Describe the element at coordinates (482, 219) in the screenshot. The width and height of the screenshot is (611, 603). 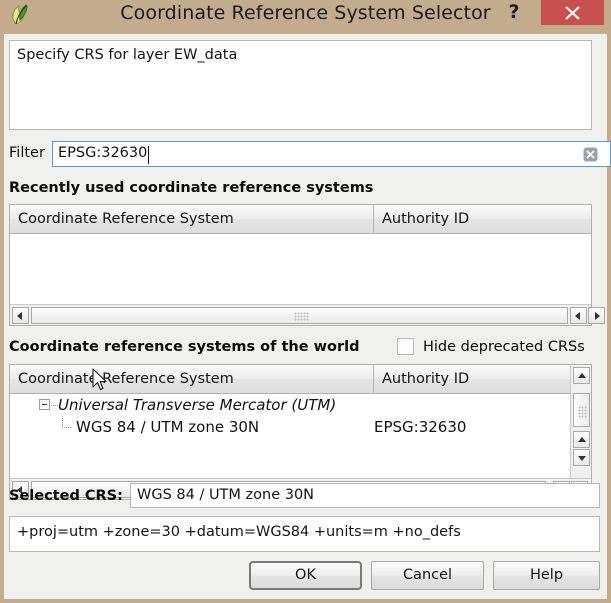
I see `recent-column-authority: Authority ID` at that location.